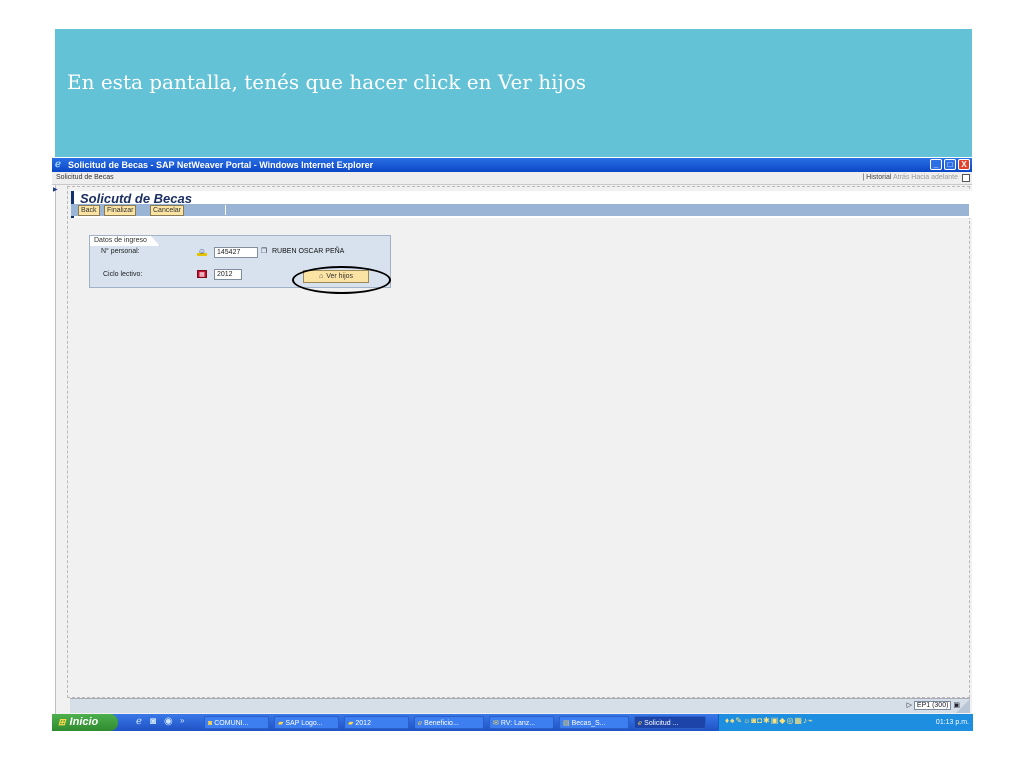 The image size is (1024, 768). Describe the element at coordinates (225, 210) in the screenshot. I see `toolbar-separator` at that location.